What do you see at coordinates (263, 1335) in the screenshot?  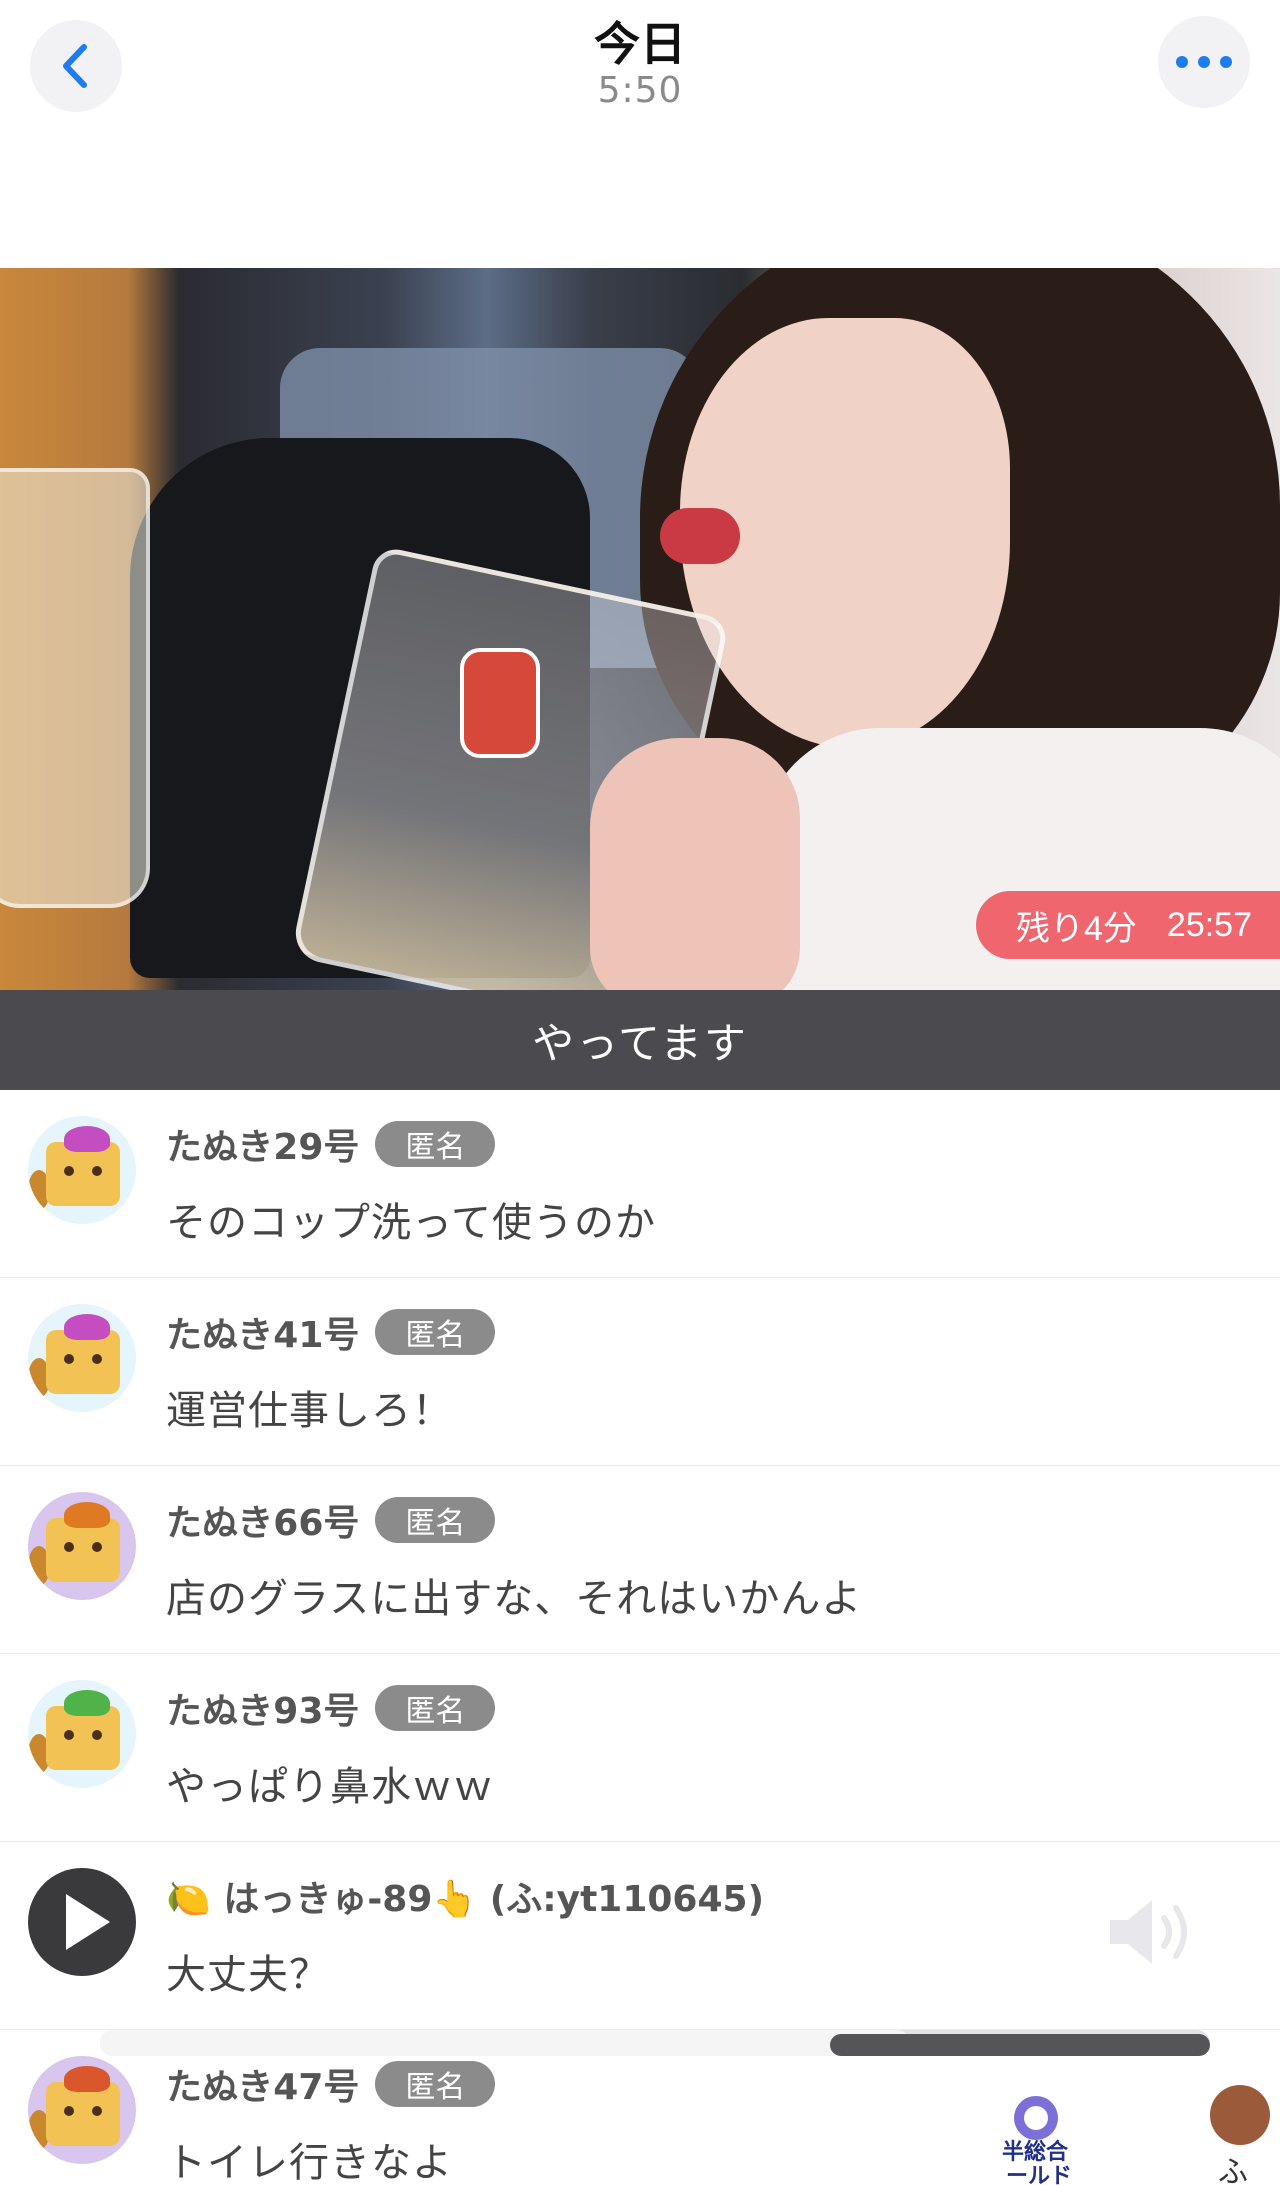 I see `comment-author: たぬき41号` at bounding box center [263, 1335].